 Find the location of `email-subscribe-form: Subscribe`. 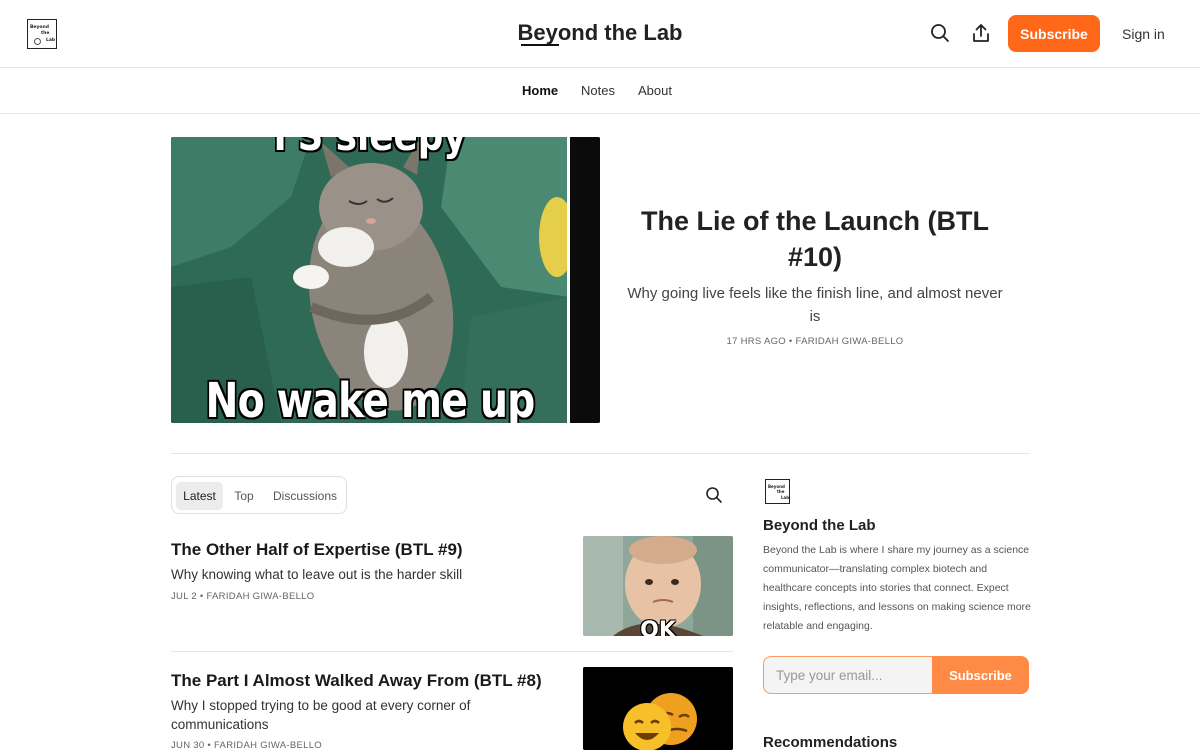

email-subscribe-form: Subscribe is located at coordinates (896, 675).